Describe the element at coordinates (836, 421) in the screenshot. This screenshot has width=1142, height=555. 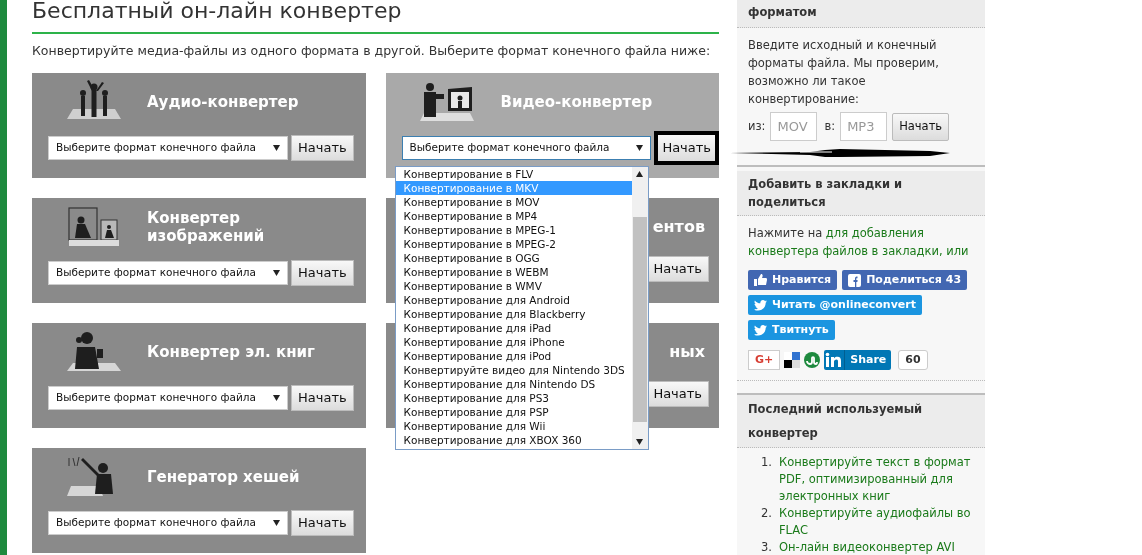
I see `section-title: Последний используемый конвертер` at that location.